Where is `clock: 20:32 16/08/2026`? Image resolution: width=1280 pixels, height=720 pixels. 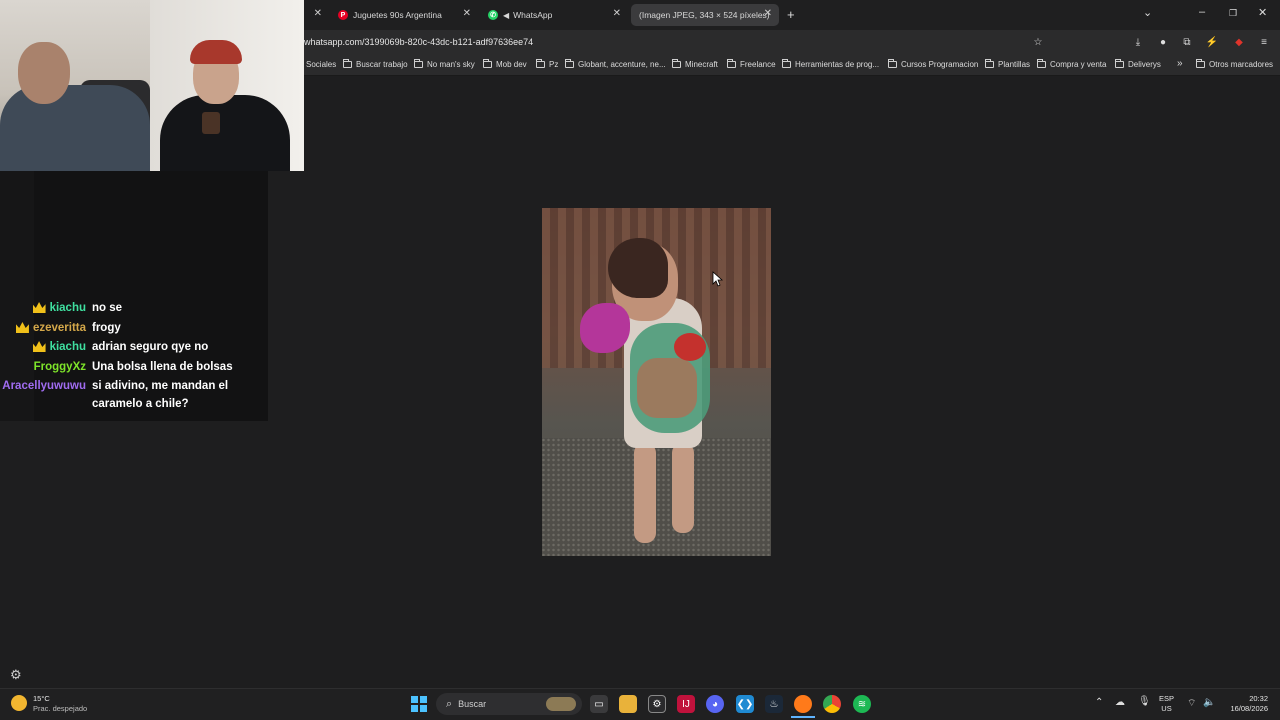 clock: 20:32 16/08/2026 is located at coordinates (1247, 704).